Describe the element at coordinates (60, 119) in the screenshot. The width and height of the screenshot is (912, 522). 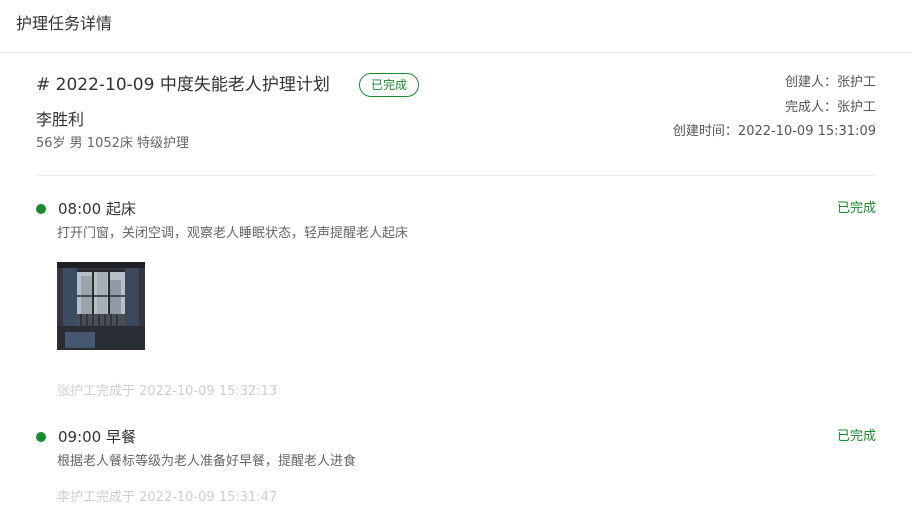
I see `elder-name: 李胜利` at that location.